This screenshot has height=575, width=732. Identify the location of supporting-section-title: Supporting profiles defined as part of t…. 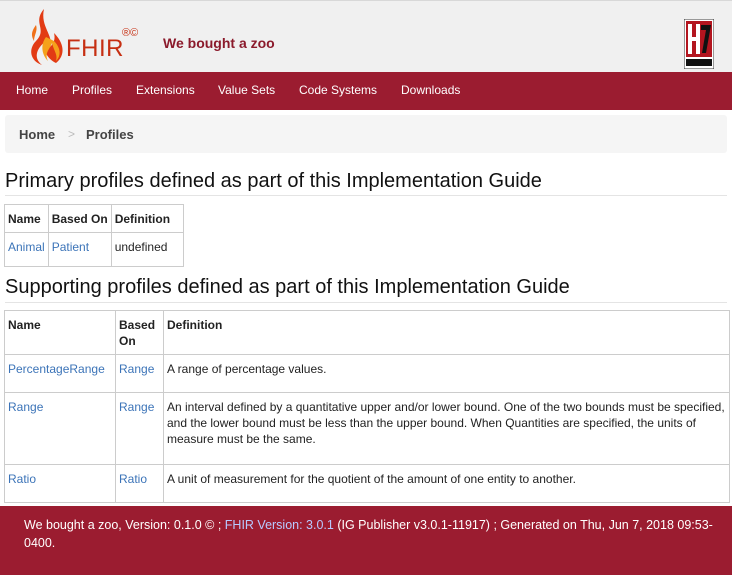
(287, 287).